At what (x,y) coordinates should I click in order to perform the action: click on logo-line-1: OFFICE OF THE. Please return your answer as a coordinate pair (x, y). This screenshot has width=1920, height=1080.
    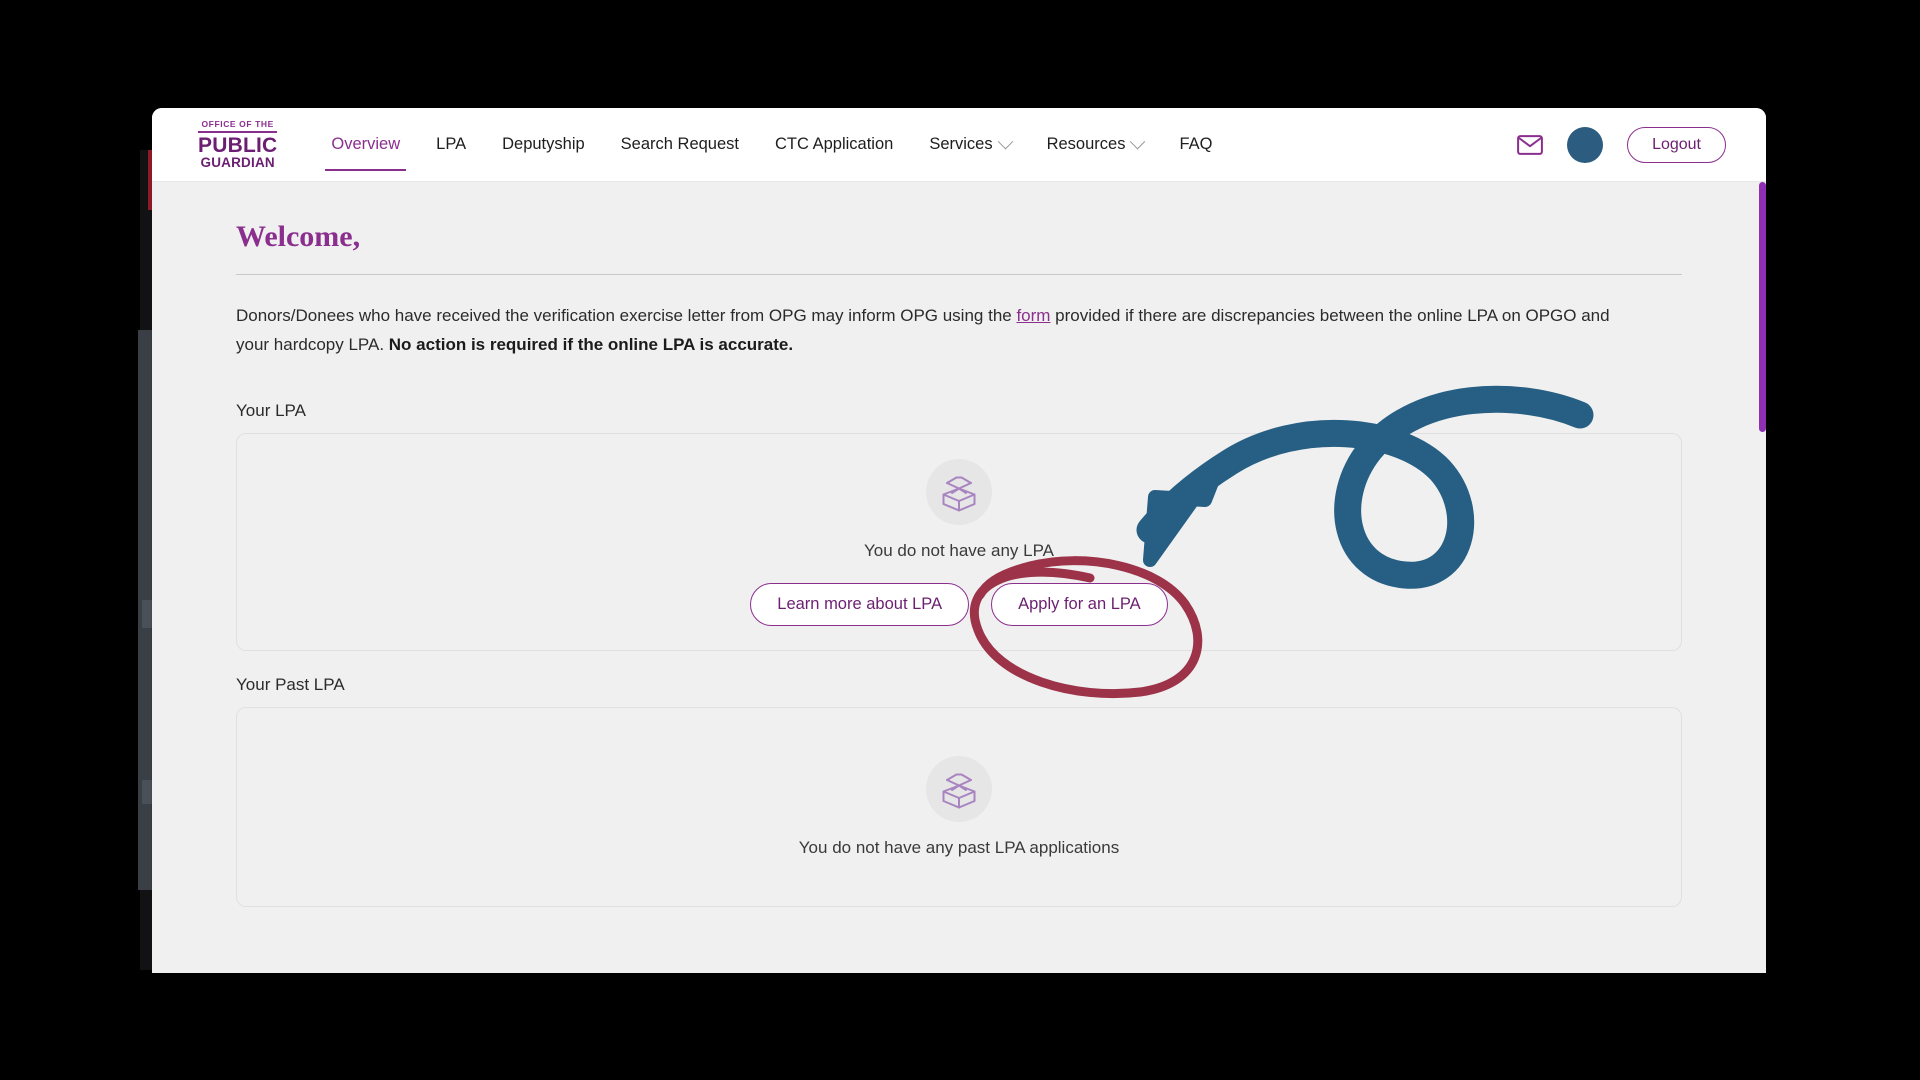
    Looking at the image, I should click on (237, 123).